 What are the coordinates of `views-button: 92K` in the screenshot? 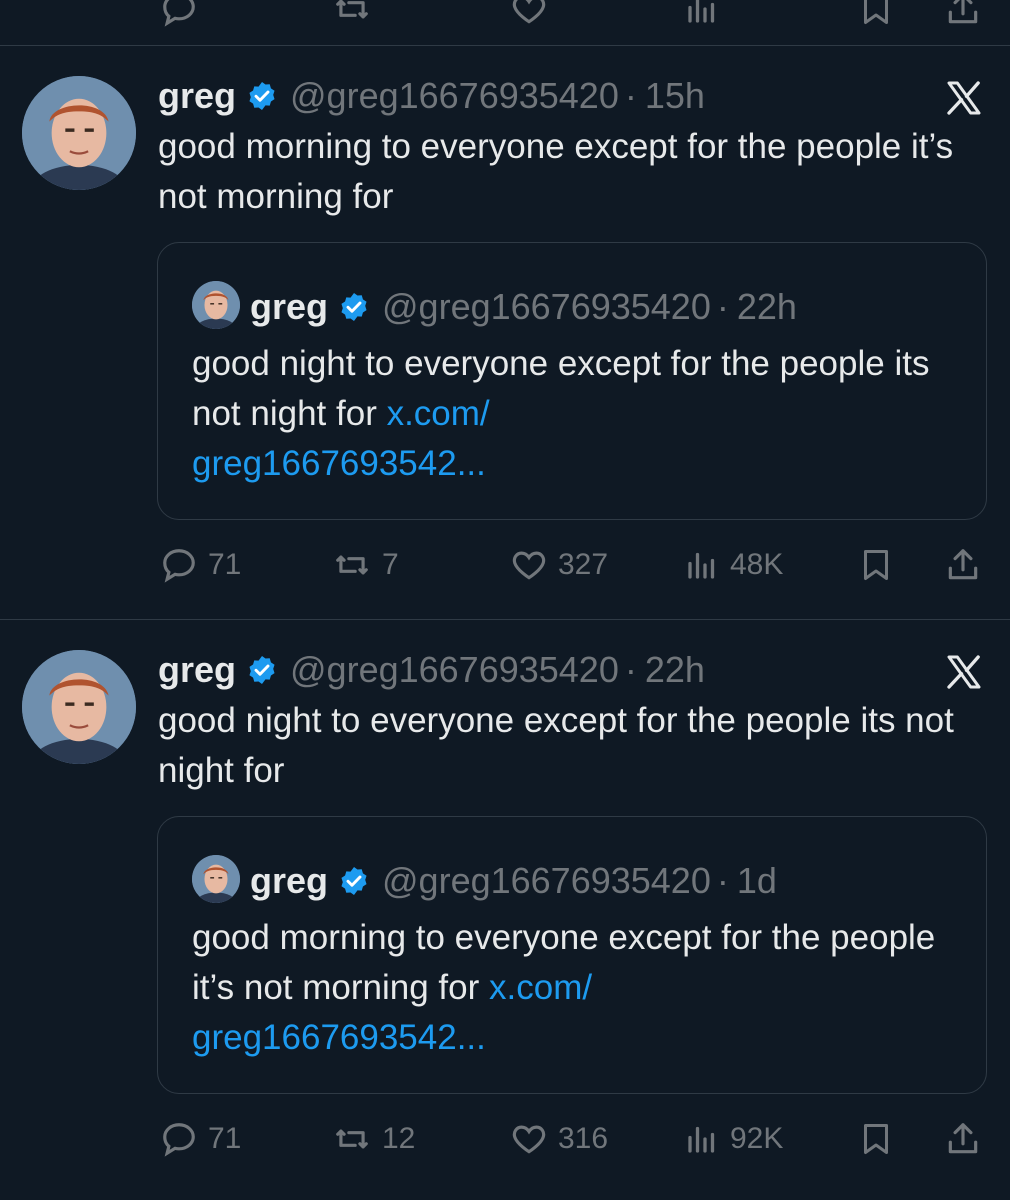 It's located at (733, 1139).